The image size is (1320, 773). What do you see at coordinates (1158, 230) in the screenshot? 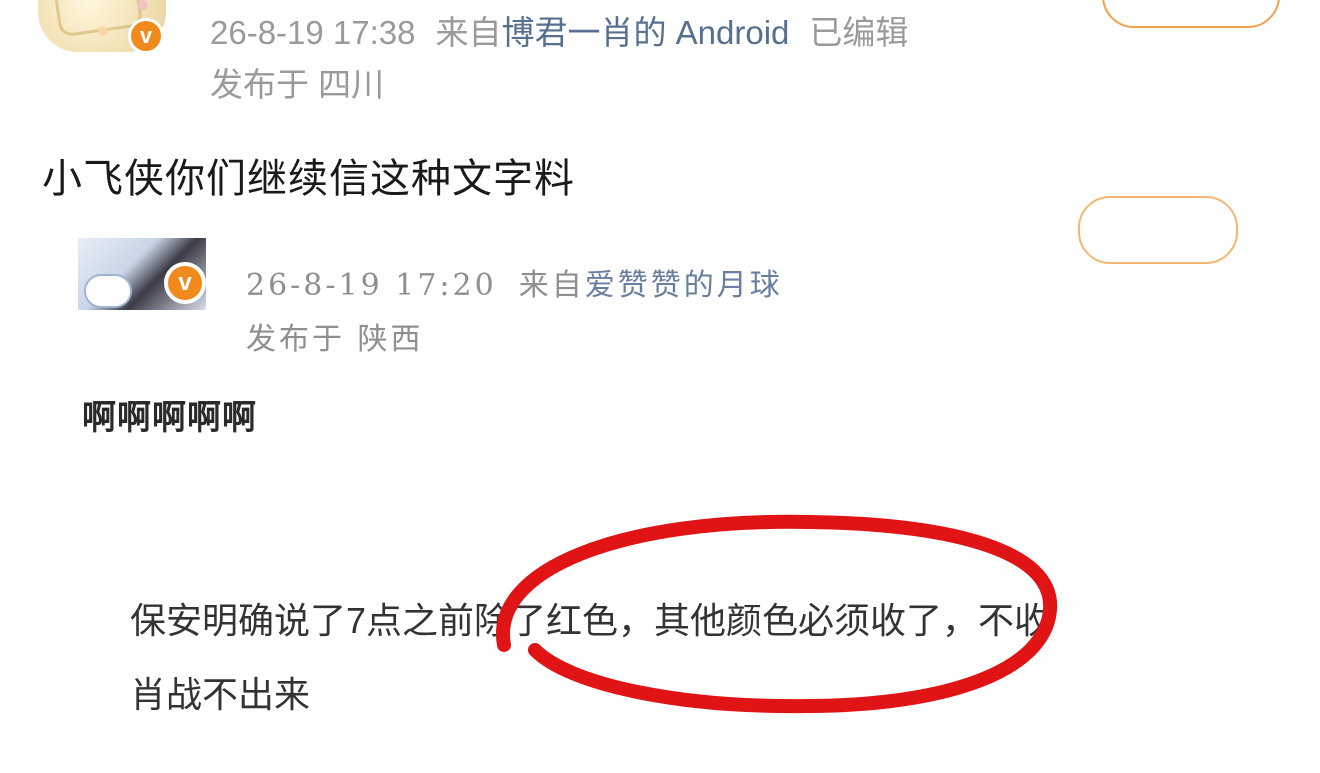
I see `quoted-follow-button` at bounding box center [1158, 230].